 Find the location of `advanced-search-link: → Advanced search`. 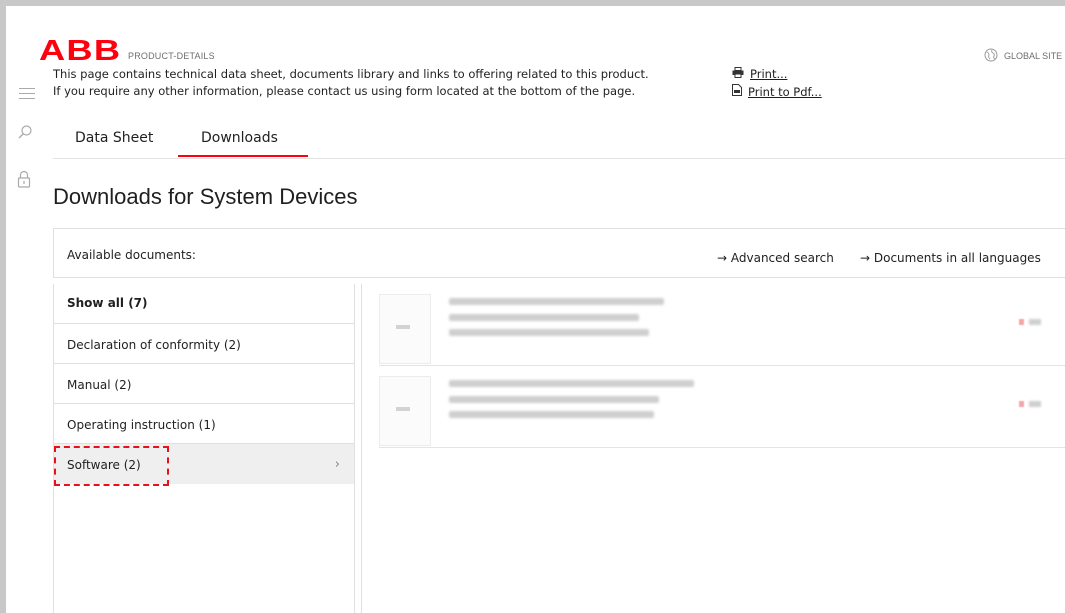

advanced-search-link: → Advanced search is located at coordinates (775, 258).